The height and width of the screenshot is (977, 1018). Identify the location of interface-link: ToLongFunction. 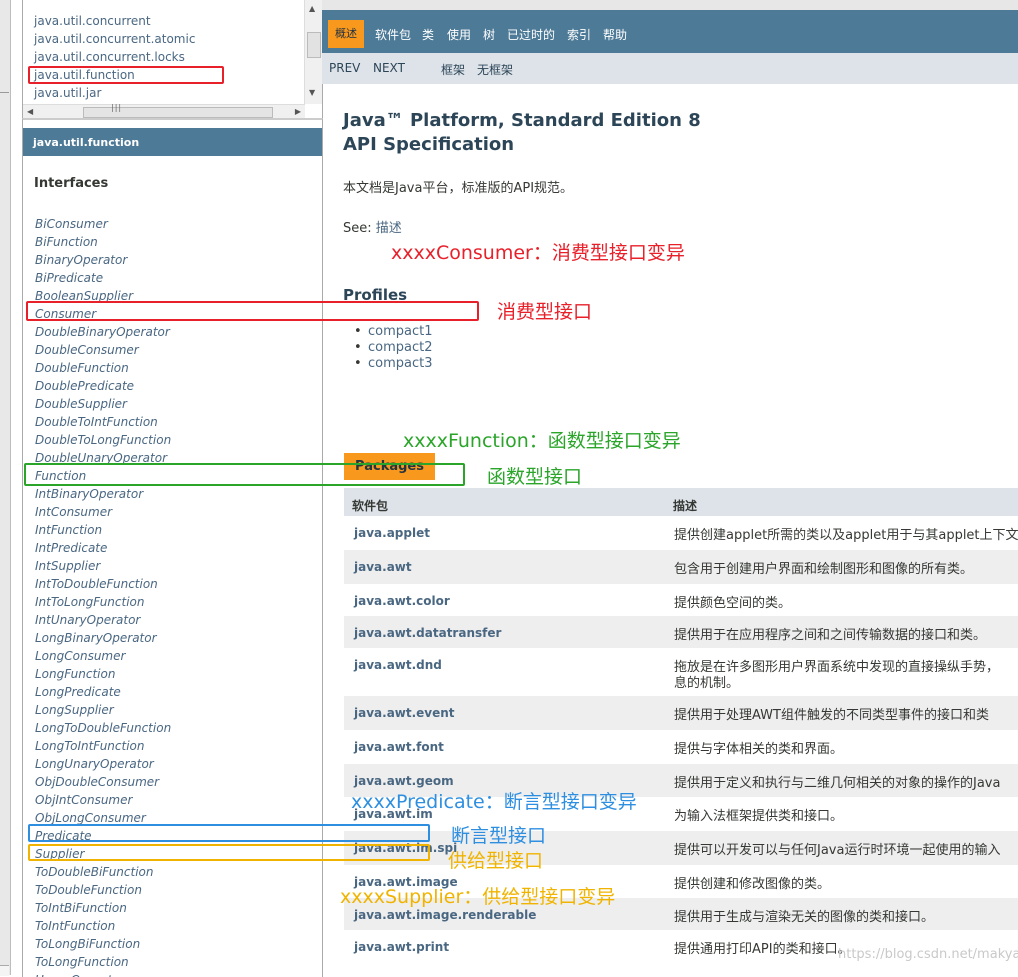
(82, 962).